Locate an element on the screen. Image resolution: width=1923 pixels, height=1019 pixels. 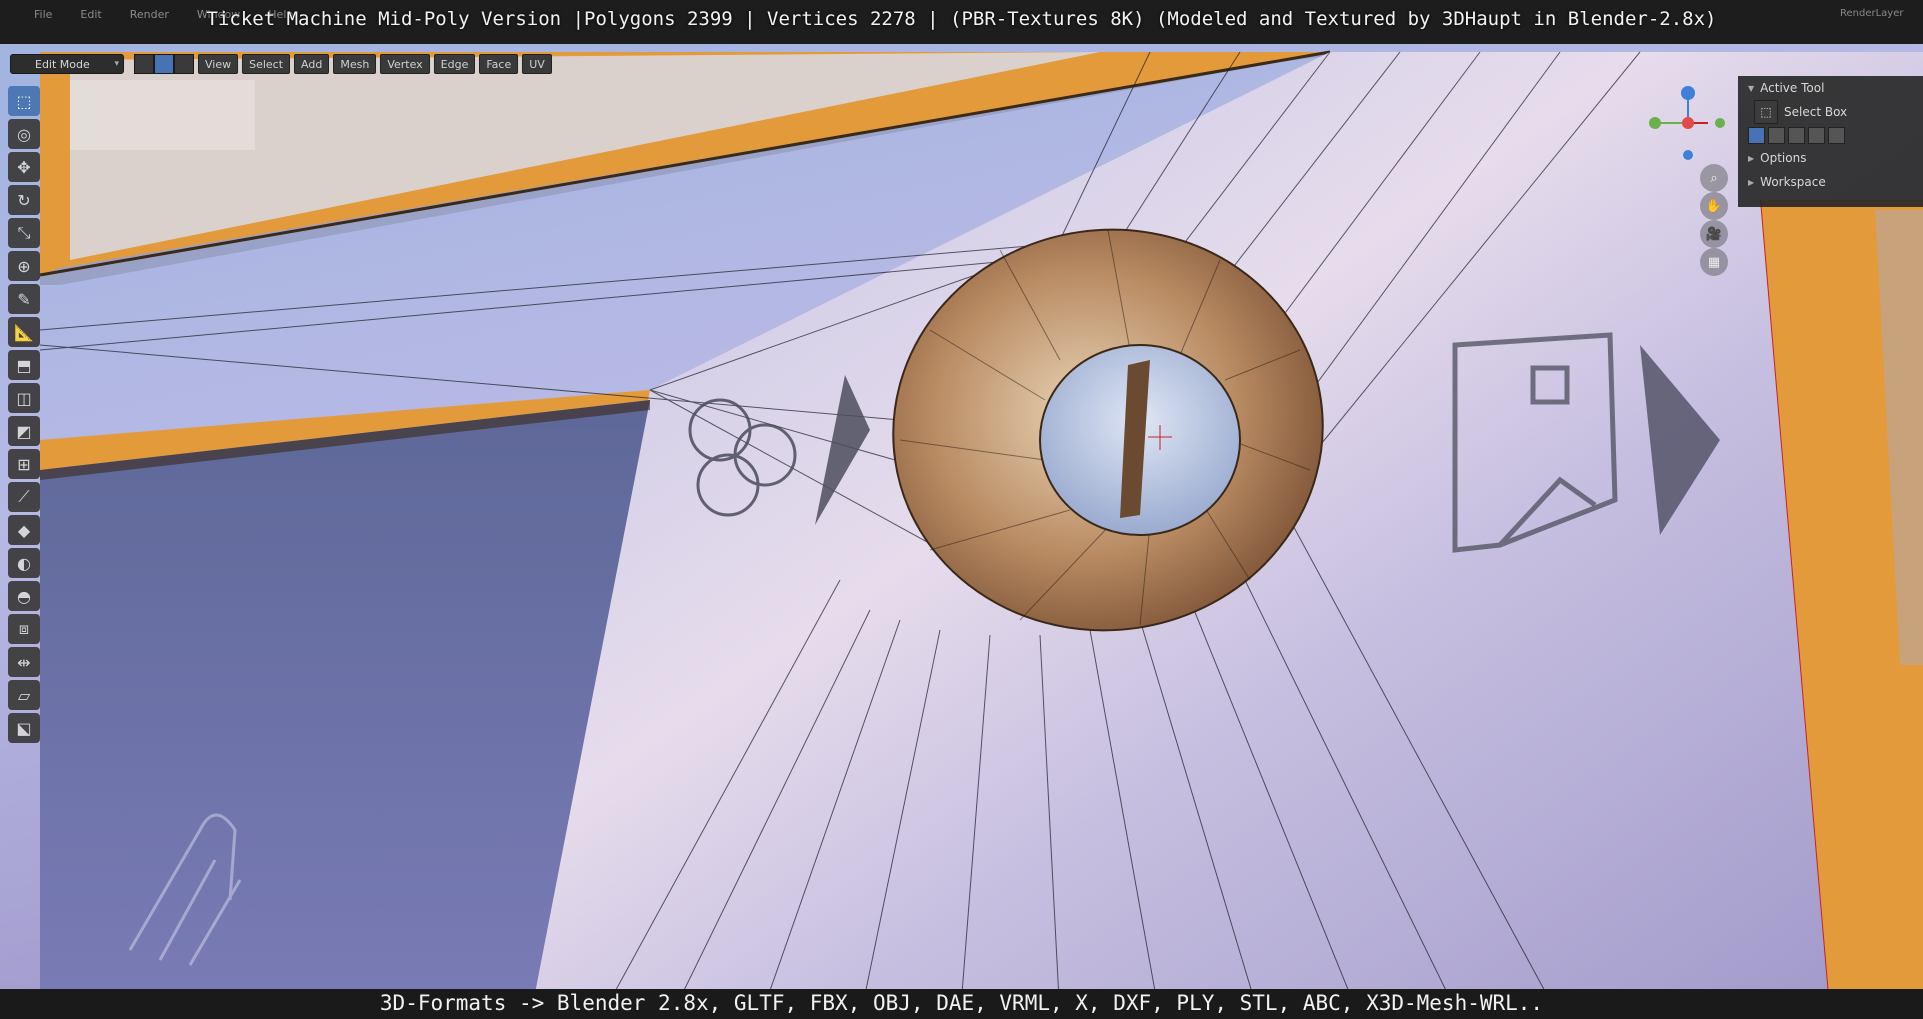
mode-label: Edit Mode is located at coordinates (62, 64).